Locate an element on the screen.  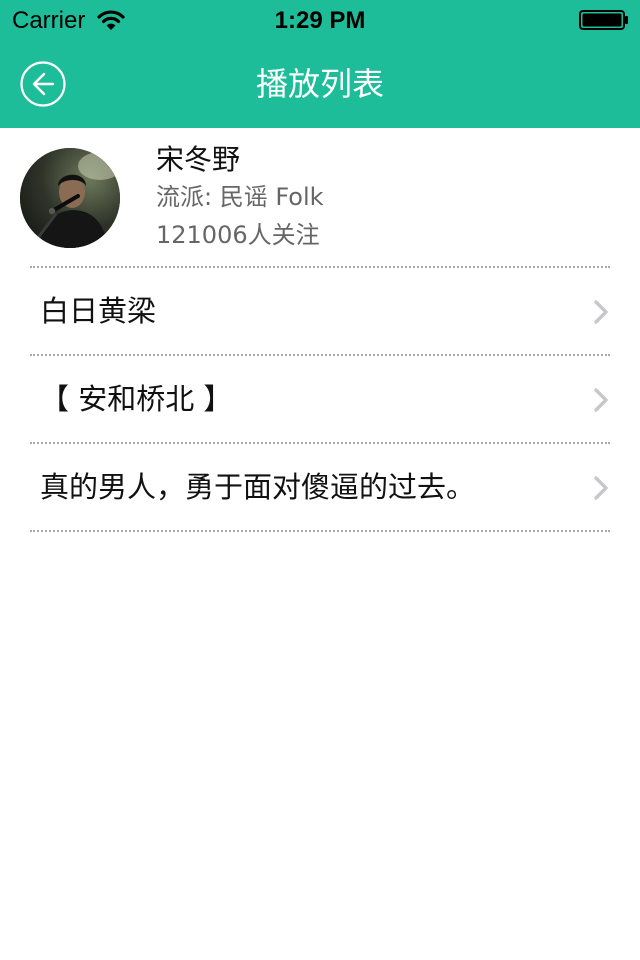
playlist-item: 真的男人，勇于面对傻逼的过去。 is located at coordinates (320, 487).